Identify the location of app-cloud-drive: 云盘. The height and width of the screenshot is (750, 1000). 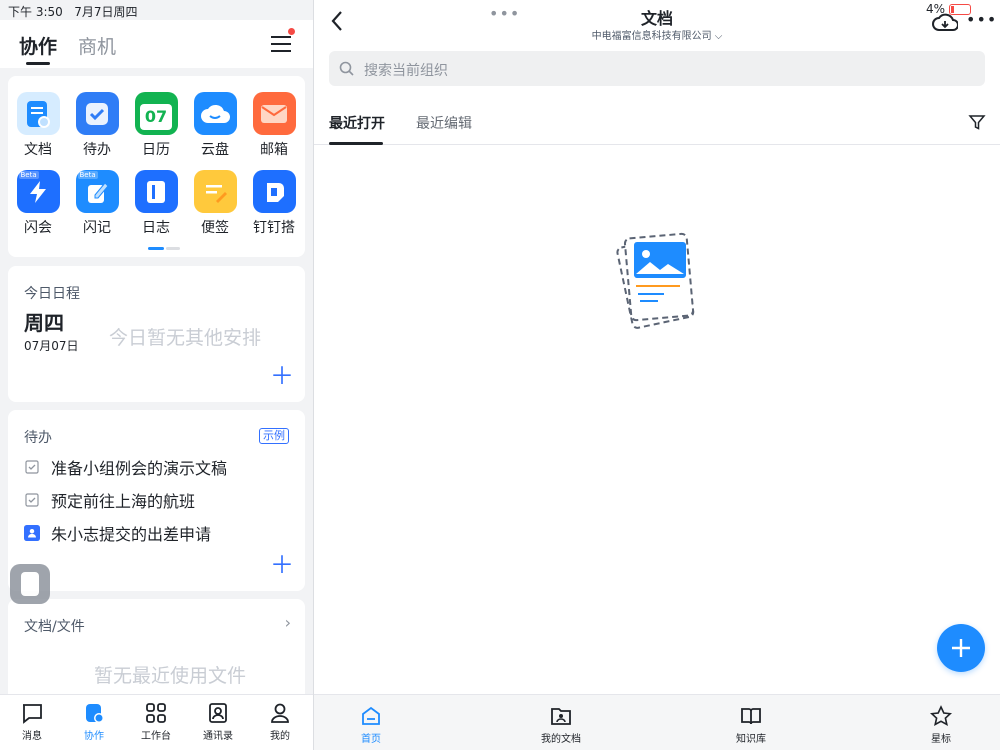
(215, 125).